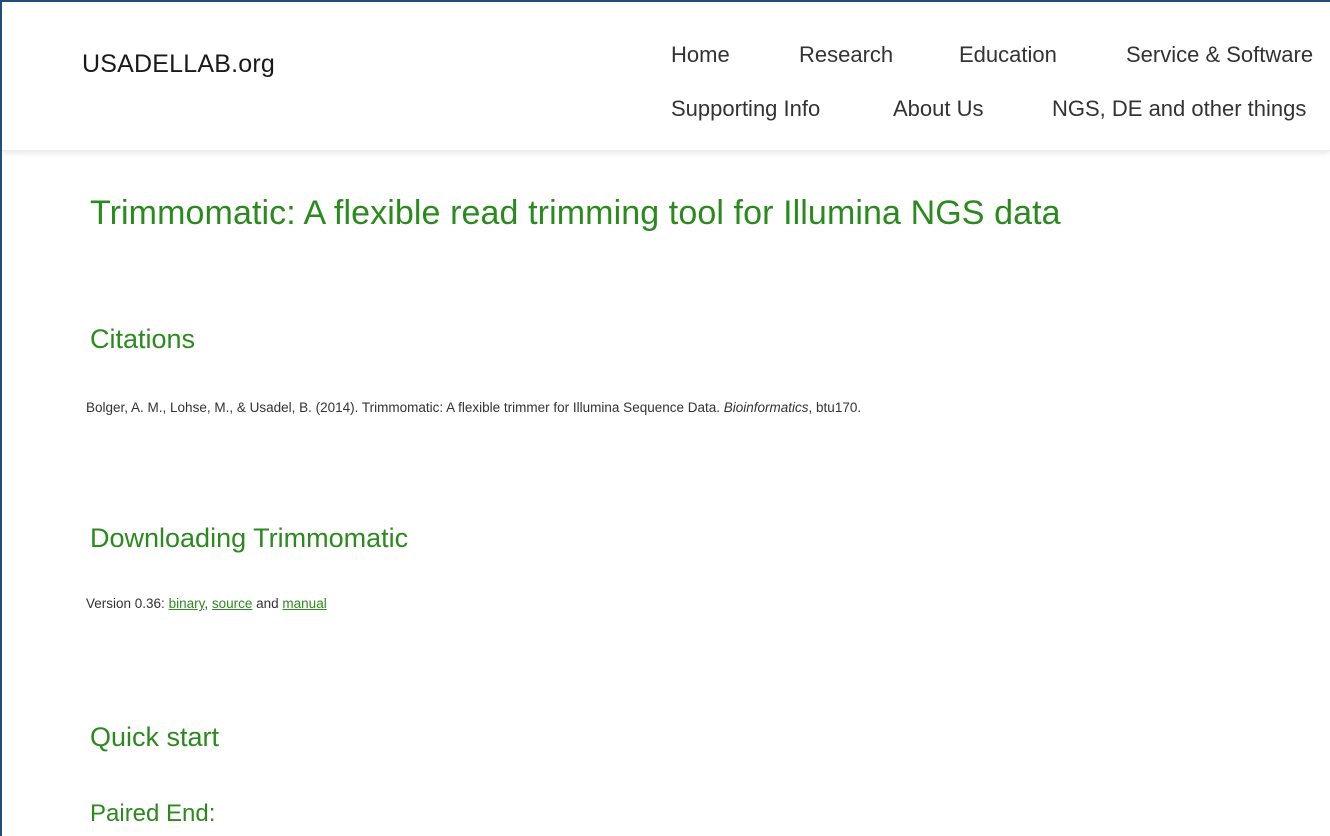 Image resolution: width=1330 pixels, height=836 pixels. What do you see at coordinates (938, 109) in the screenshot?
I see `nav-about-us: About Us` at bounding box center [938, 109].